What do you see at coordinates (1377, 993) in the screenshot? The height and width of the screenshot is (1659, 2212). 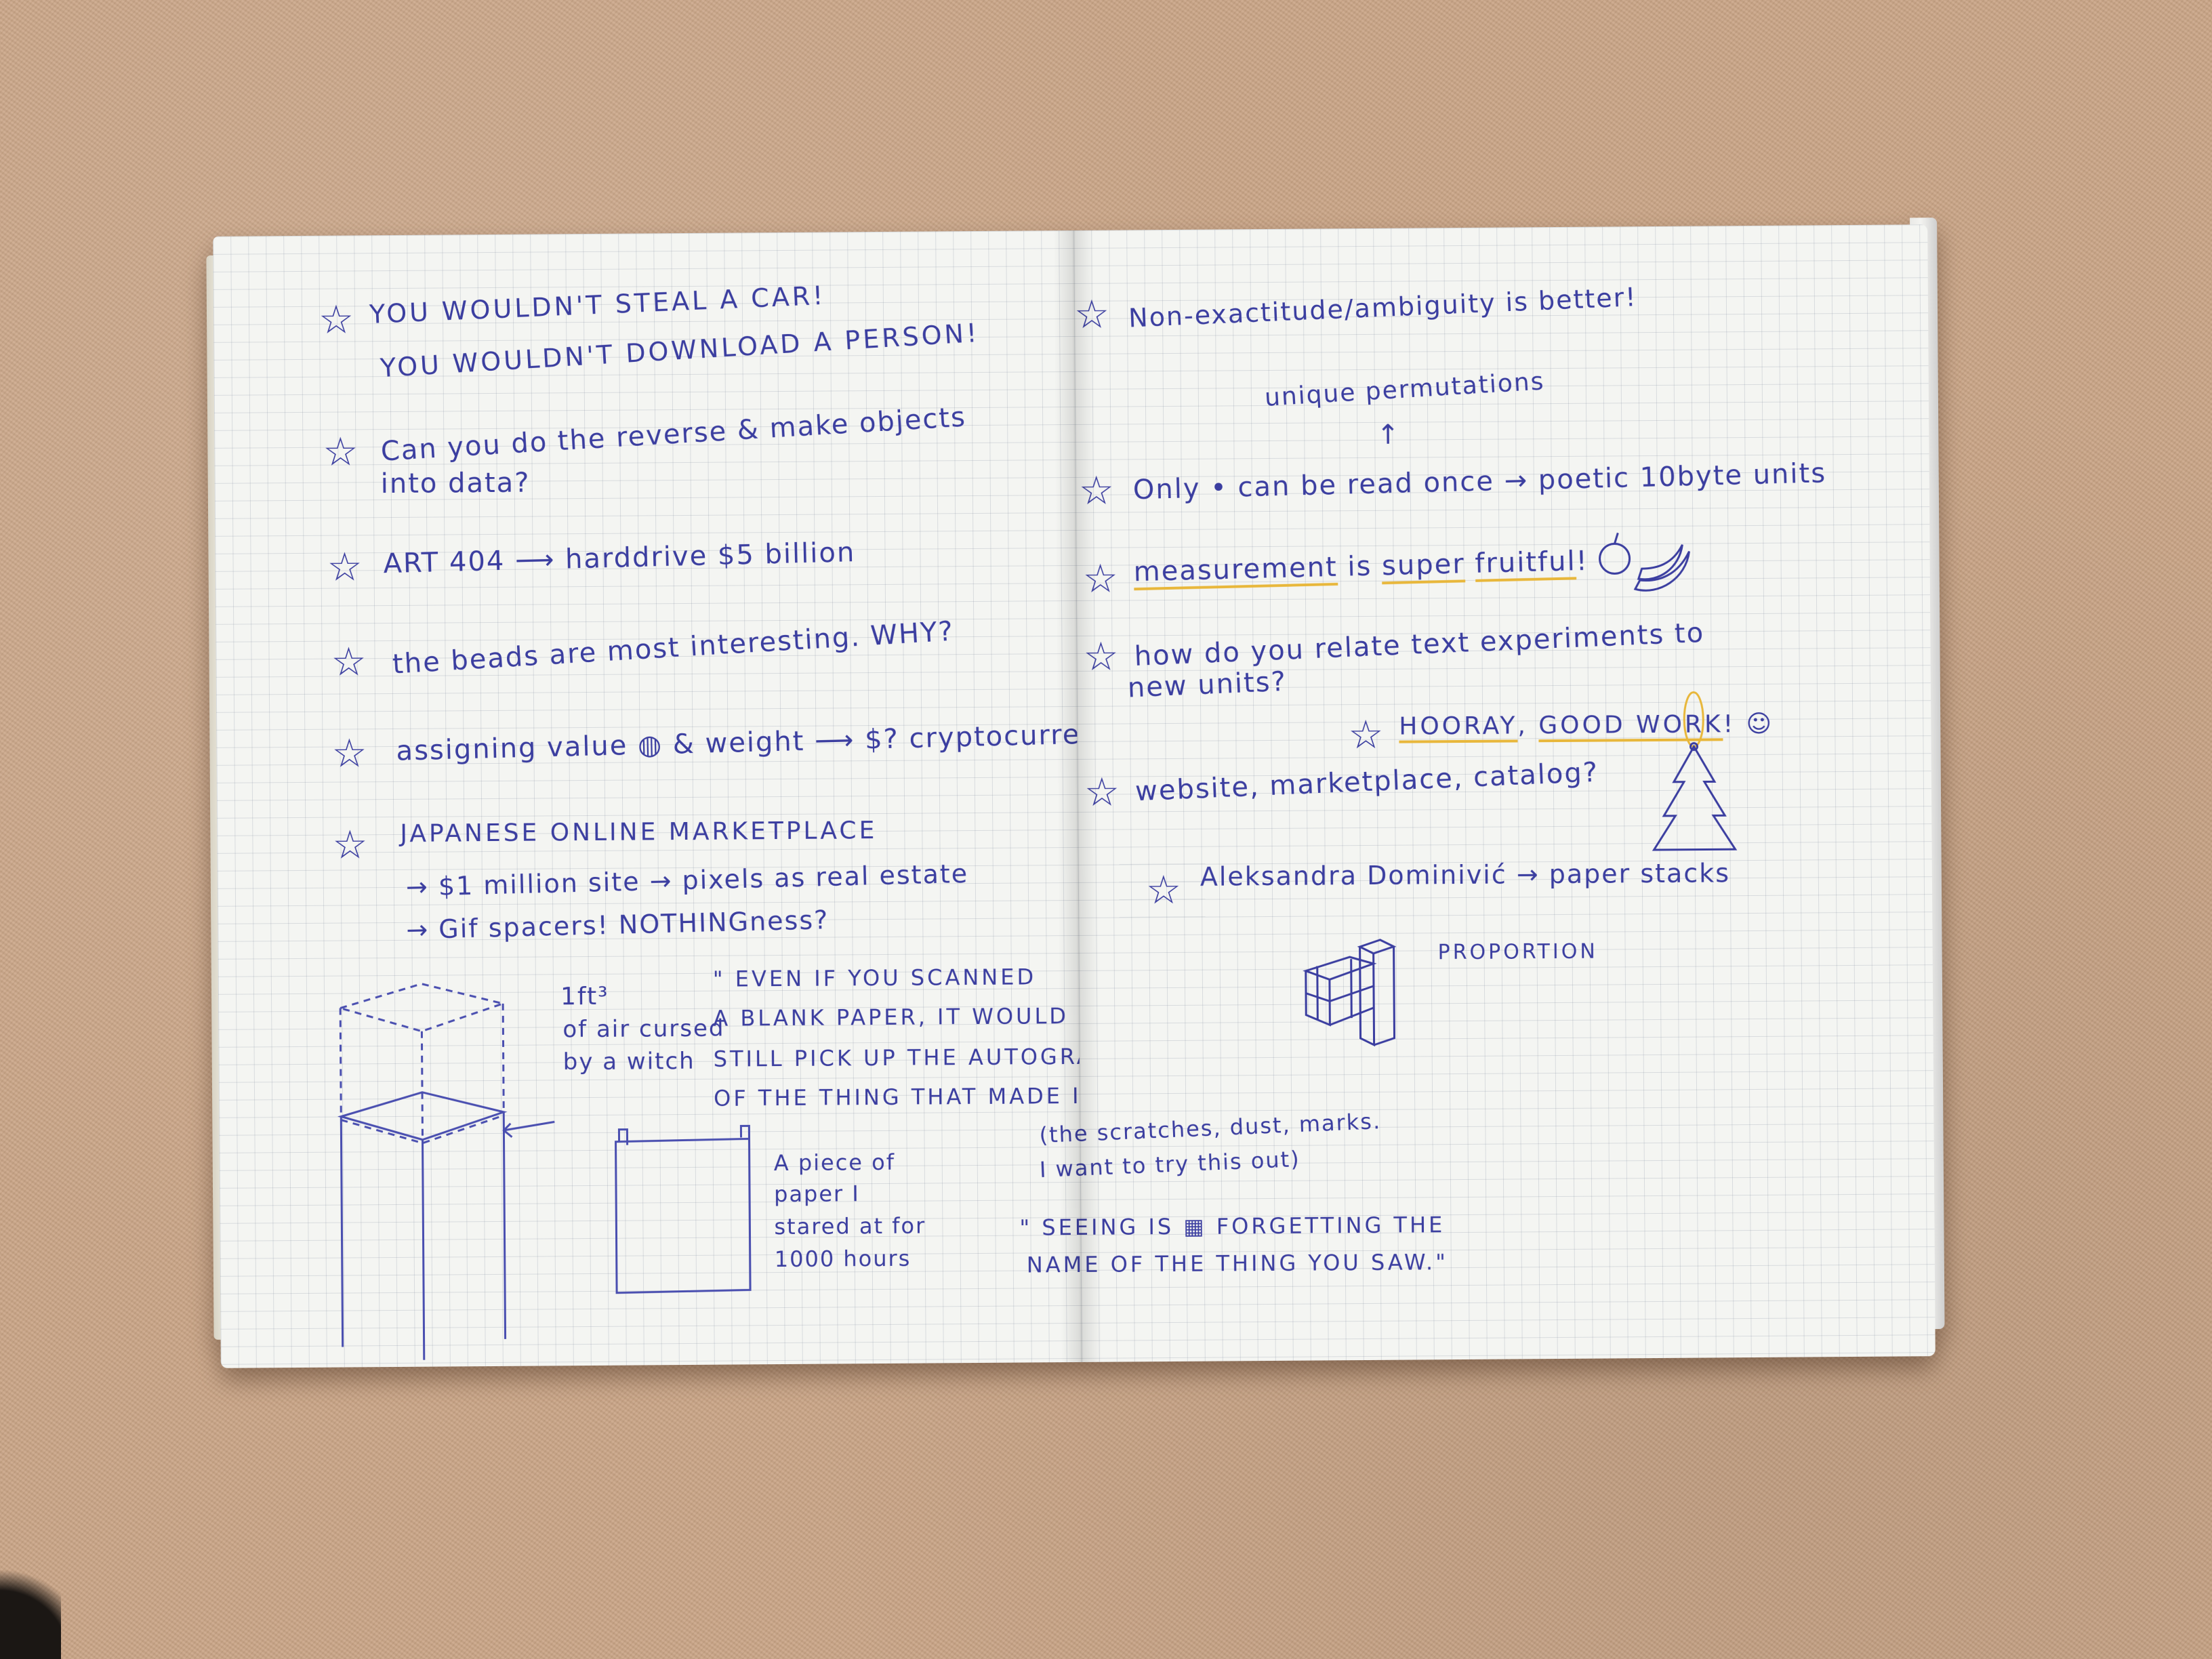 I see `tall-box-icon` at bounding box center [1377, 993].